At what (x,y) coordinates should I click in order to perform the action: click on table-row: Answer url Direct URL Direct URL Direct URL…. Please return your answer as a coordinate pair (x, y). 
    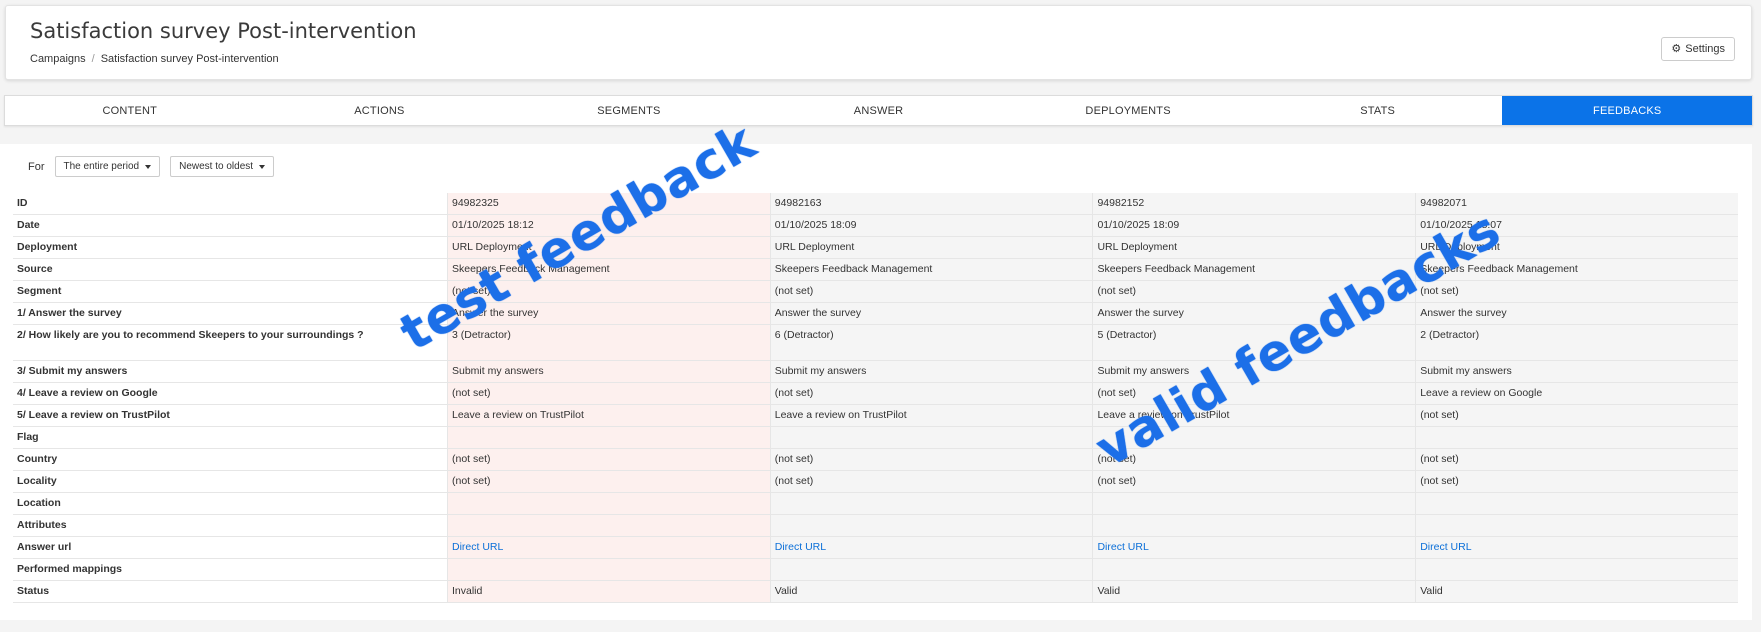
    Looking at the image, I should click on (875, 547).